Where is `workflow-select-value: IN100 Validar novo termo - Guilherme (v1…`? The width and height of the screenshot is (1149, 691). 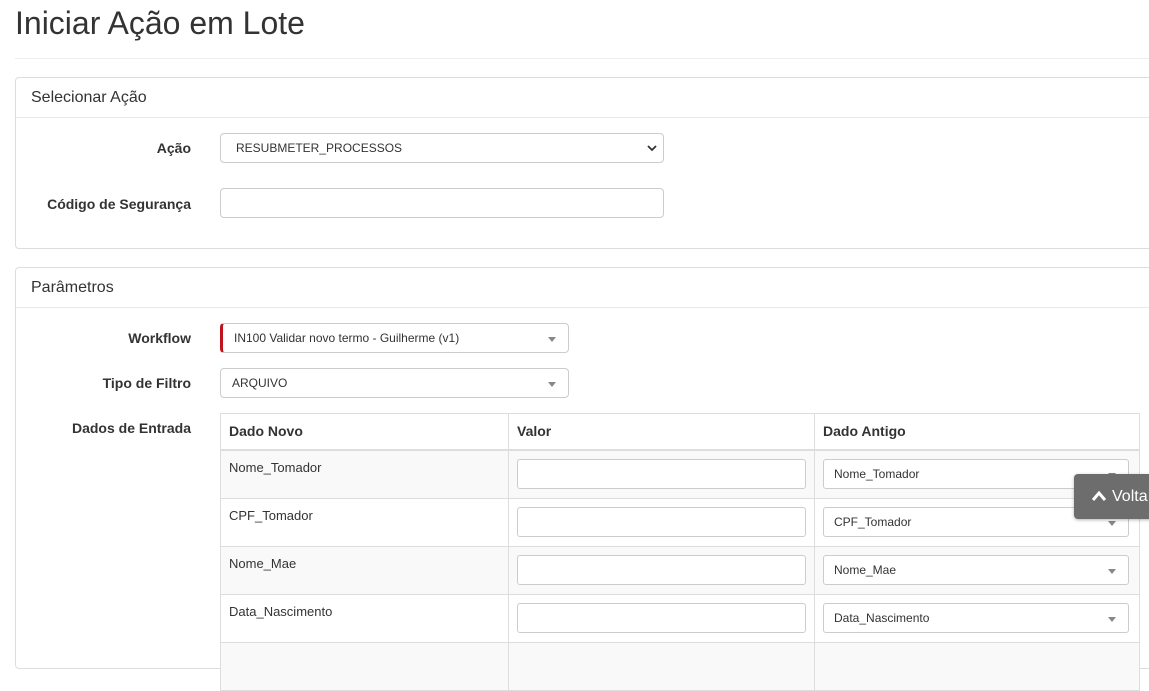
workflow-select-value: IN100 Validar novo termo - Guilherme (v1… is located at coordinates (347, 338).